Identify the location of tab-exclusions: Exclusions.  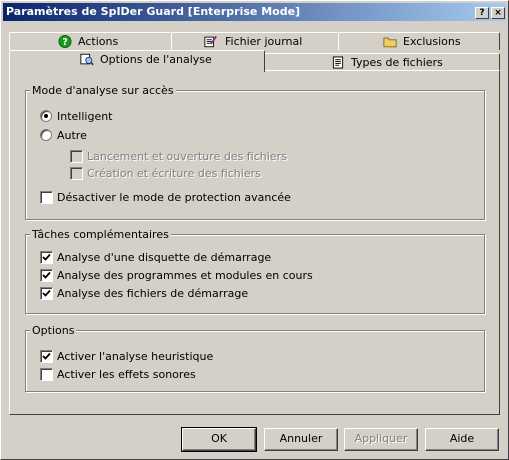
(419, 41).